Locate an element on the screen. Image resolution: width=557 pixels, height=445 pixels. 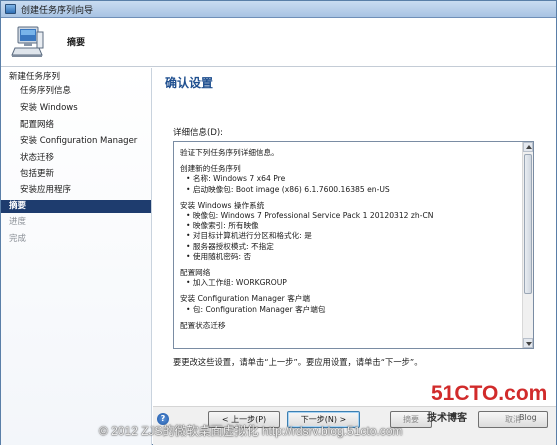
details-scrollbar is located at coordinates (527, 245).